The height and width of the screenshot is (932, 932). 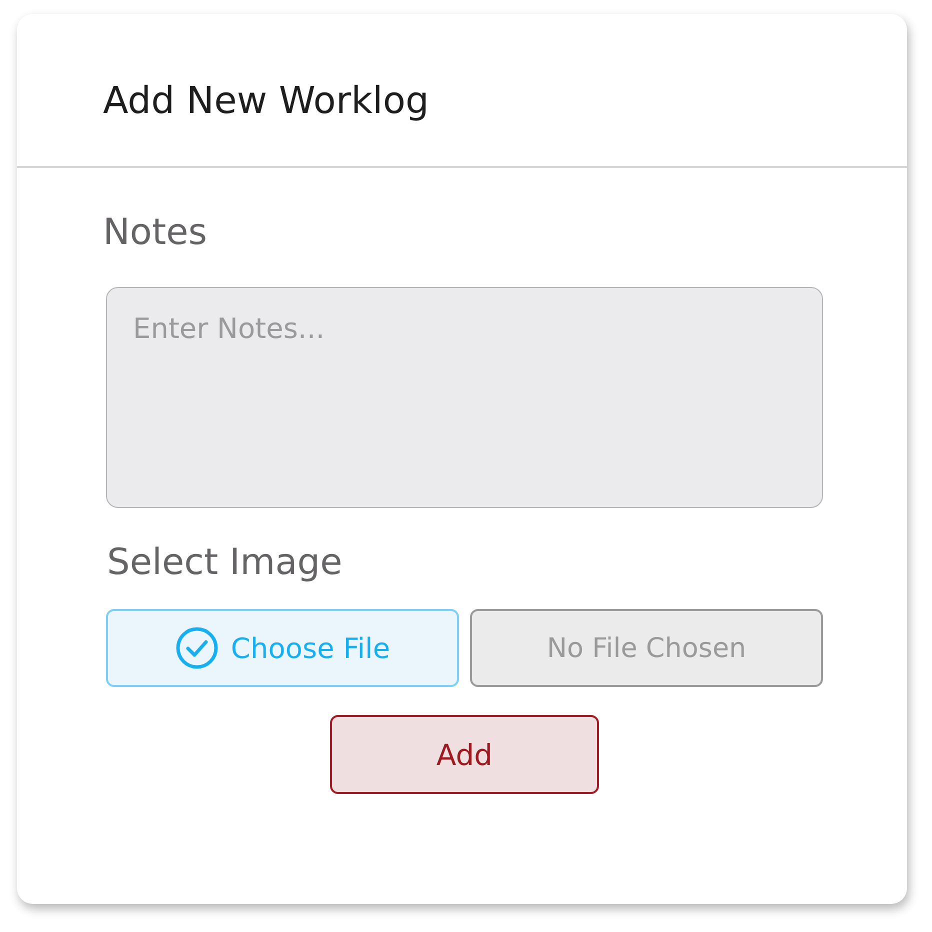 What do you see at coordinates (224, 562) in the screenshot?
I see `select-image-label: Select Image` at bounding box center [224, 562].